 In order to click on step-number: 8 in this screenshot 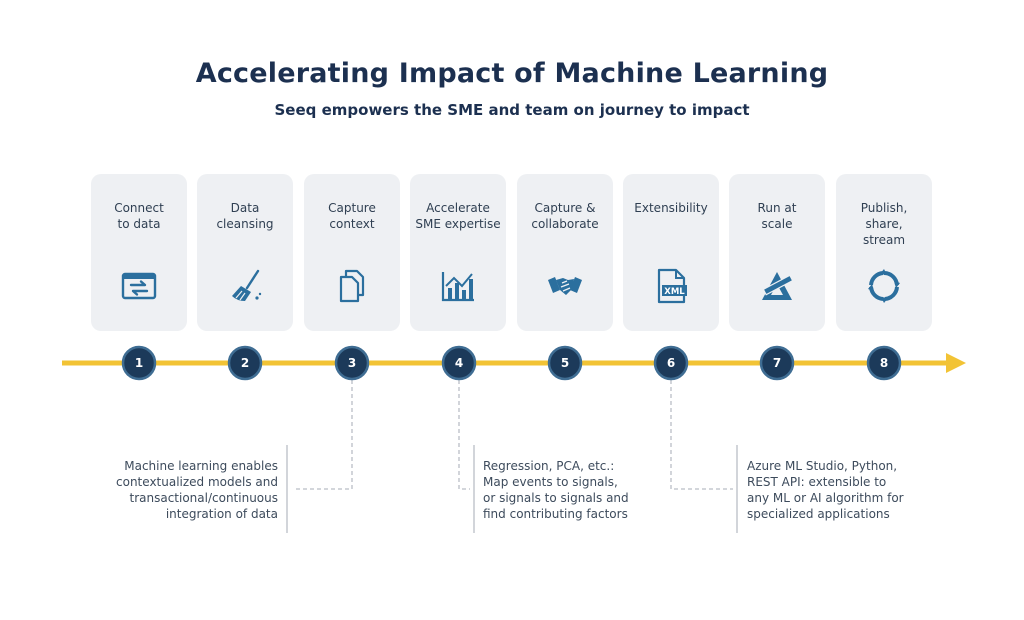, I will do `click(884, 363)`.